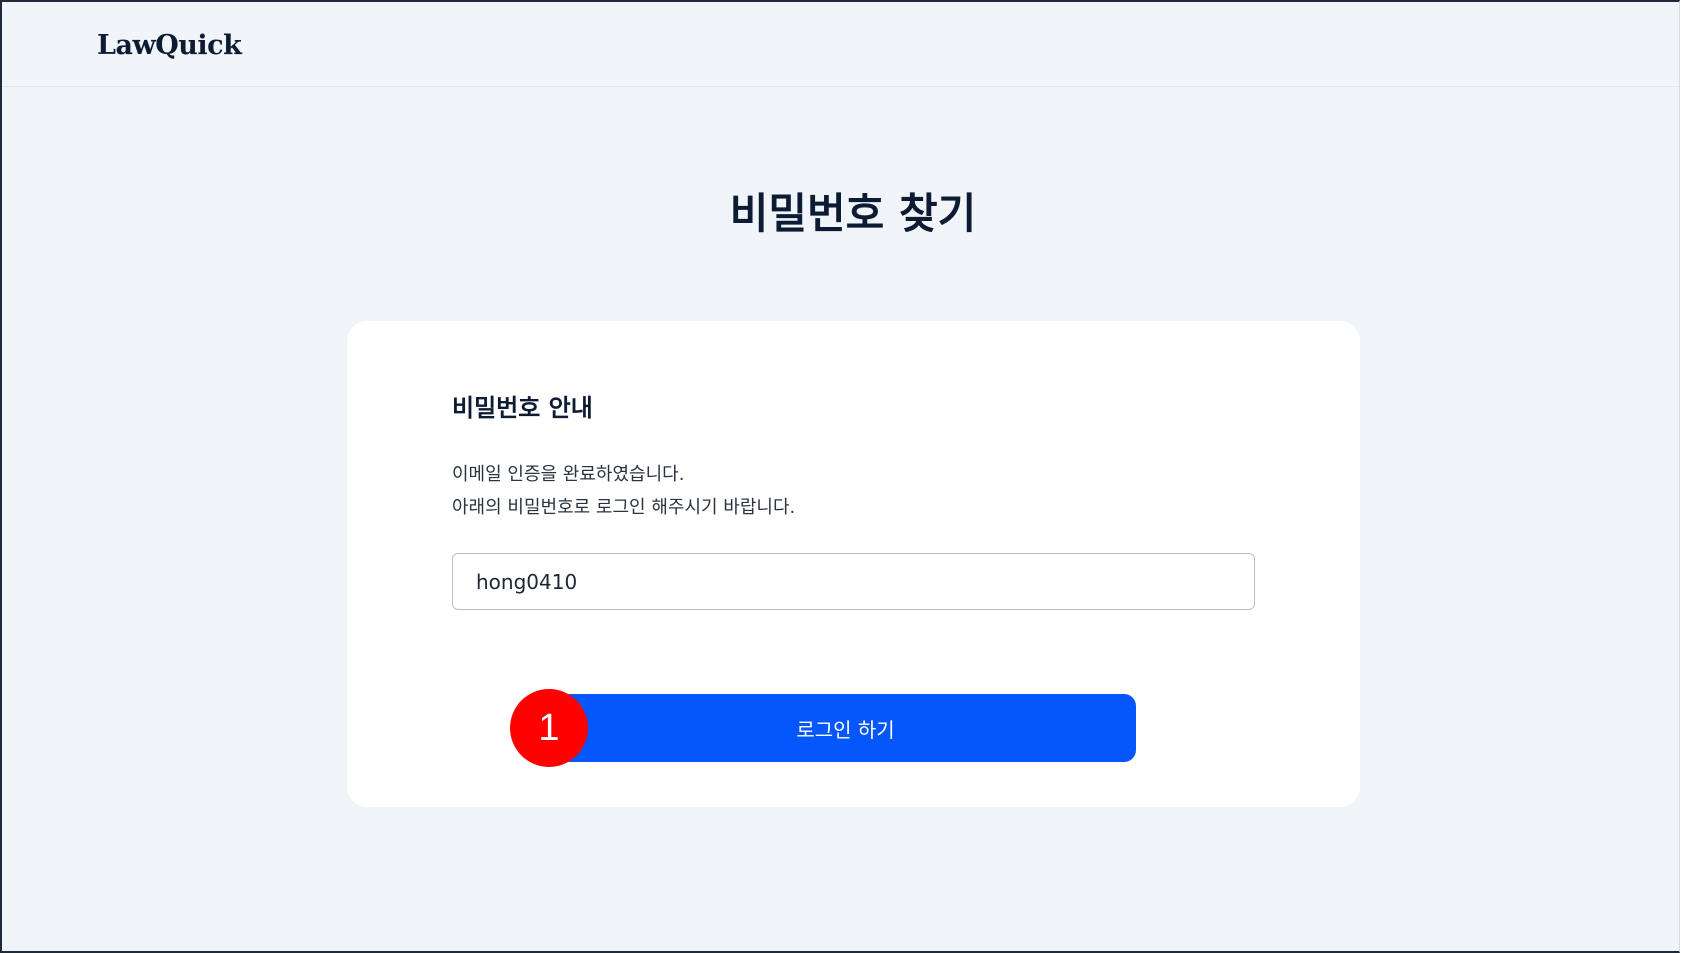 Image resolution: width=1706 pixels, height=953 pixels. What do you see at coordinates (840, 44) in the screenshot?
I see `header: LawQuick` at bounding box center [840, 44].